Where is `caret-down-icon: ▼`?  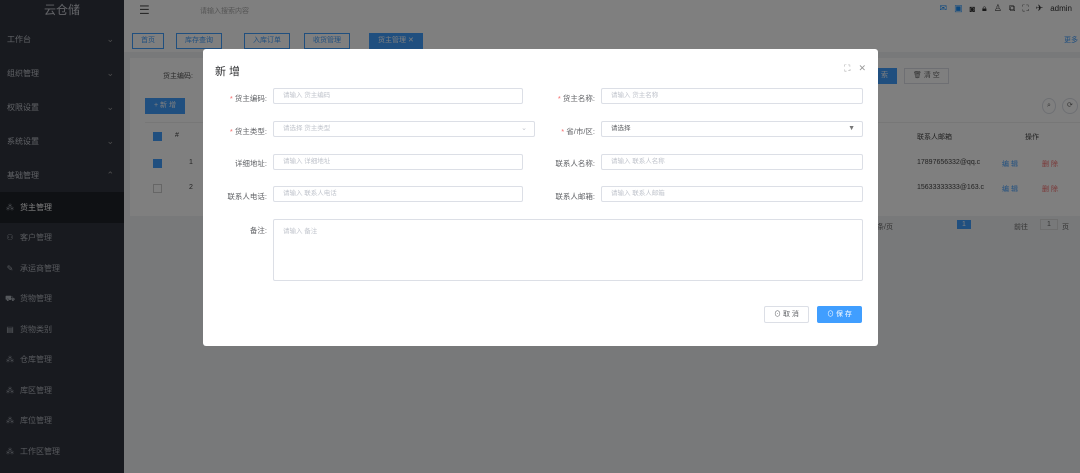
caret-down-icon: ▼ is located at coordinates (851, 128).